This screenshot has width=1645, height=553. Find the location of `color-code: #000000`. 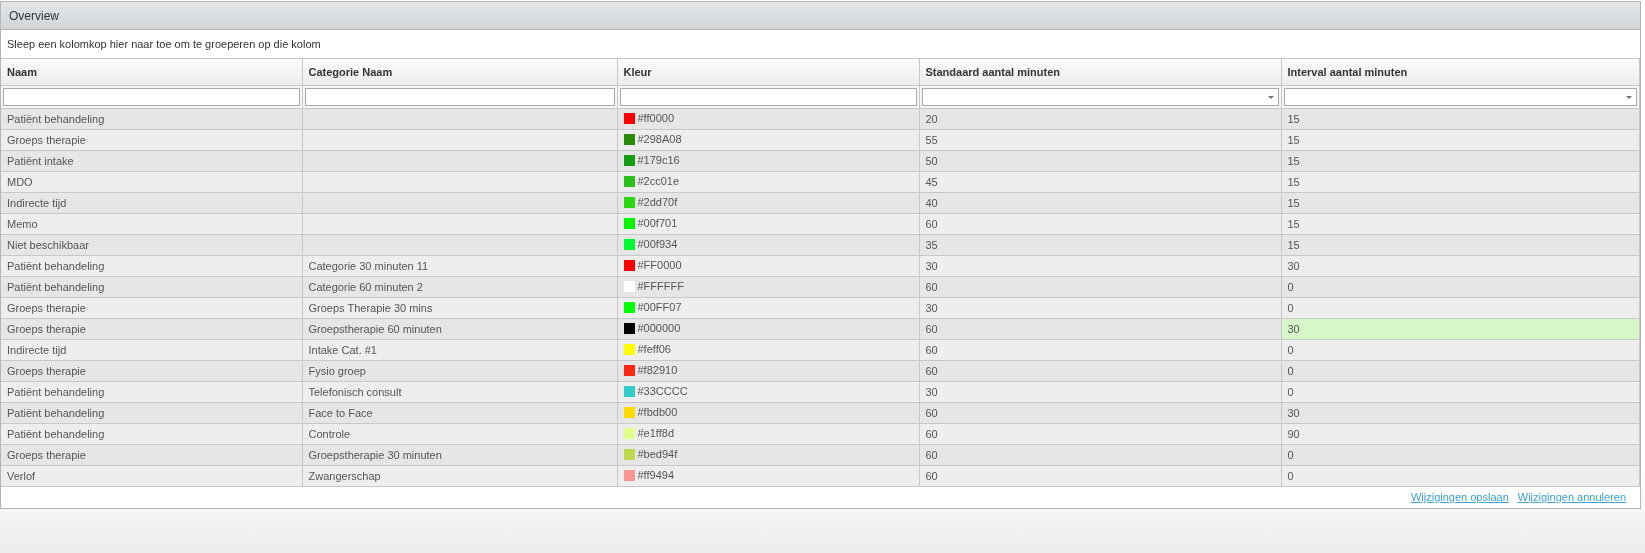

color-code: #000000 is located at coordinates (659, 328).